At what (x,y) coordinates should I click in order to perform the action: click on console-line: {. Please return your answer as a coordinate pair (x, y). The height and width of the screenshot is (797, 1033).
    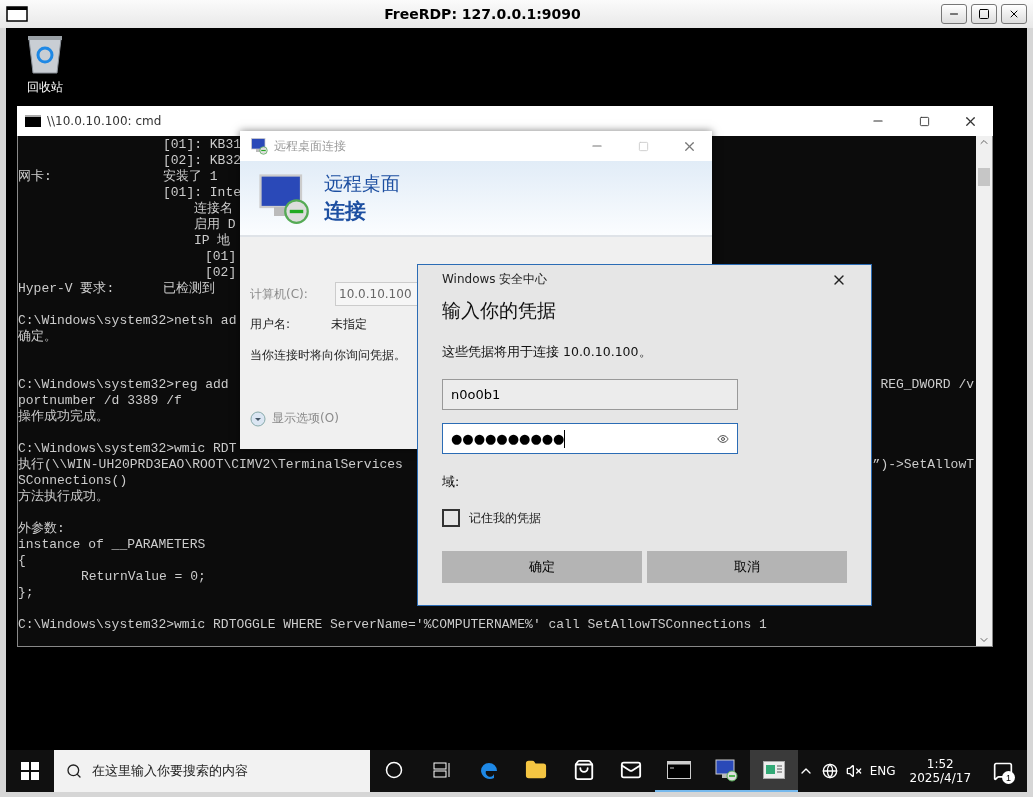
    Looking at the image, I should click on (22, 561).